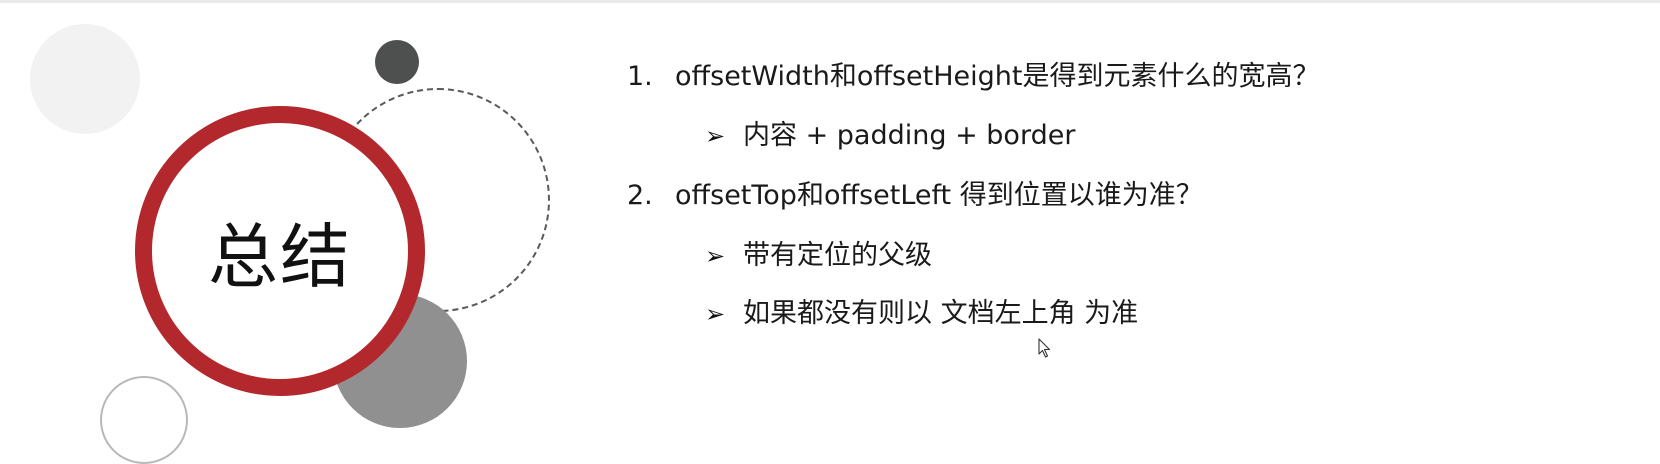  Describe the element at coordinates (640, 76) in the screenshot. I see `question-number: 1.` at that location.